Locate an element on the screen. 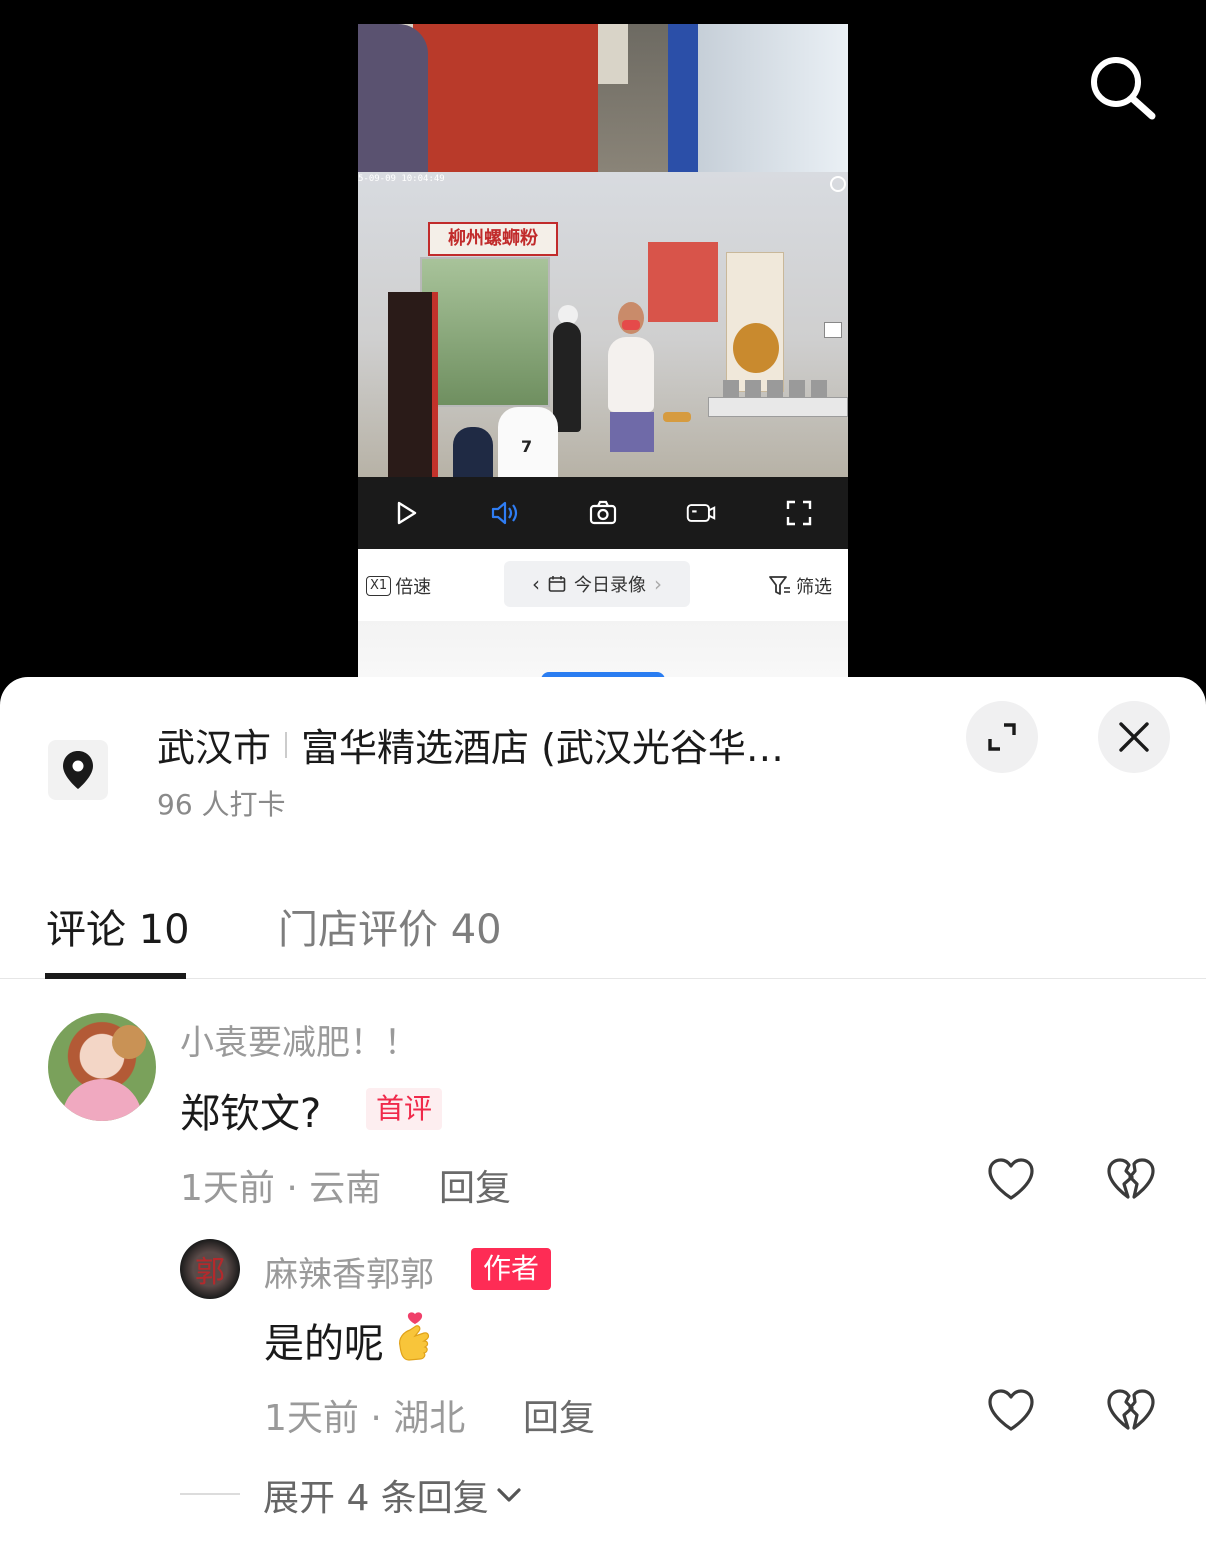 Image resolution: width=1206 pixels, height=1557 pixels. filter-label: 筛选 is located at coordinates (814, 587).